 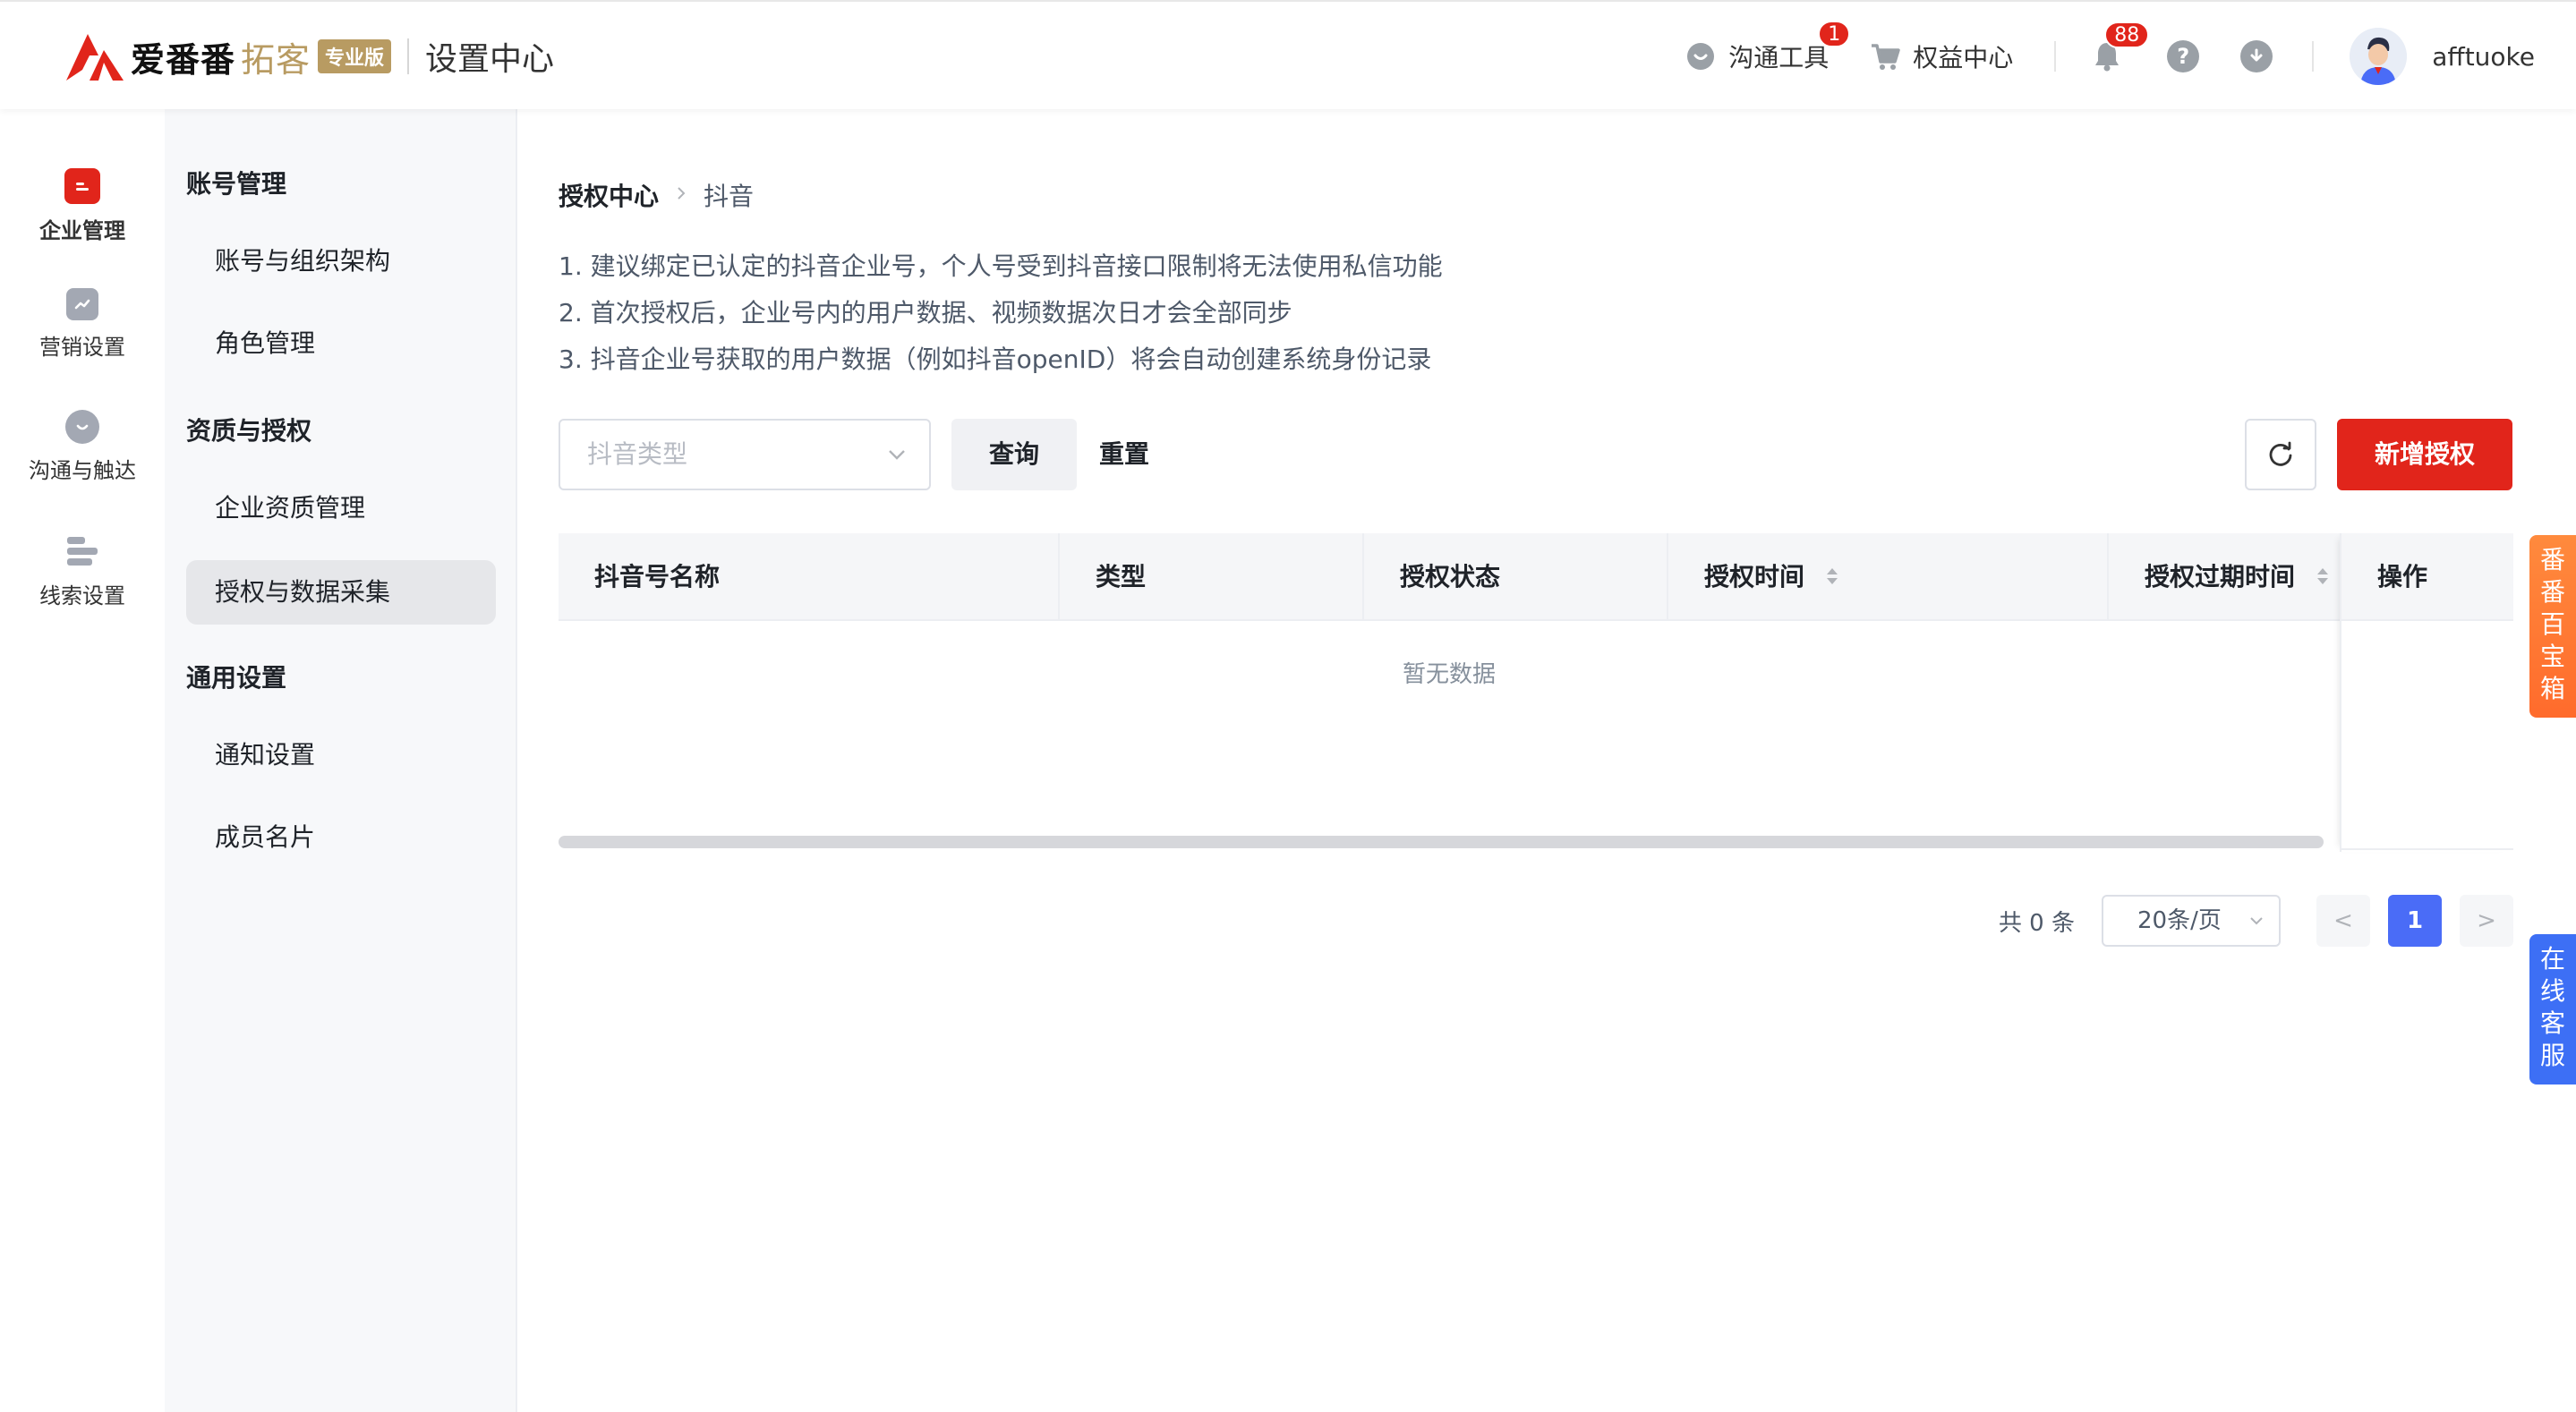 What do you see at coordinates (2256, 56) in the screenshot?
I see `download-icon` at bounding box center [2256, 56].